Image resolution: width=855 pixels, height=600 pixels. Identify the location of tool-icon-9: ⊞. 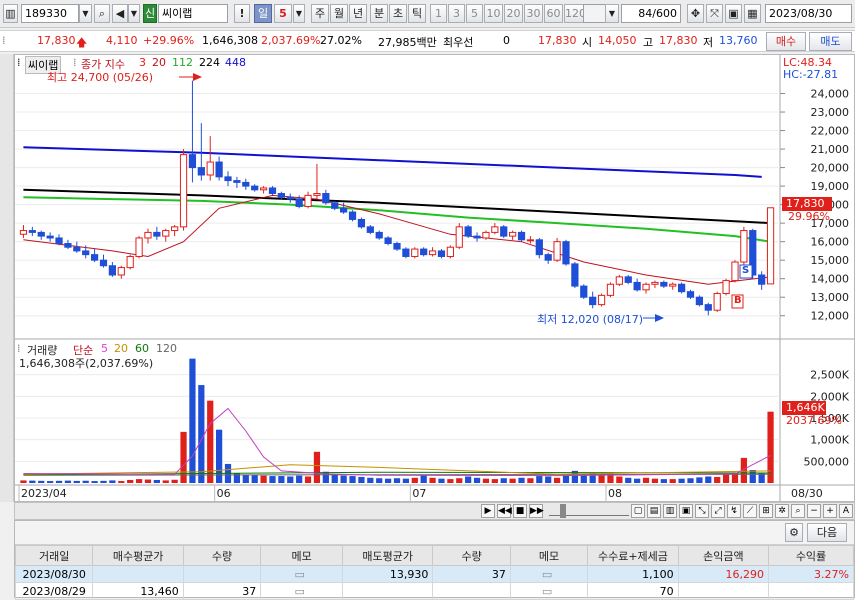
(766, 511).